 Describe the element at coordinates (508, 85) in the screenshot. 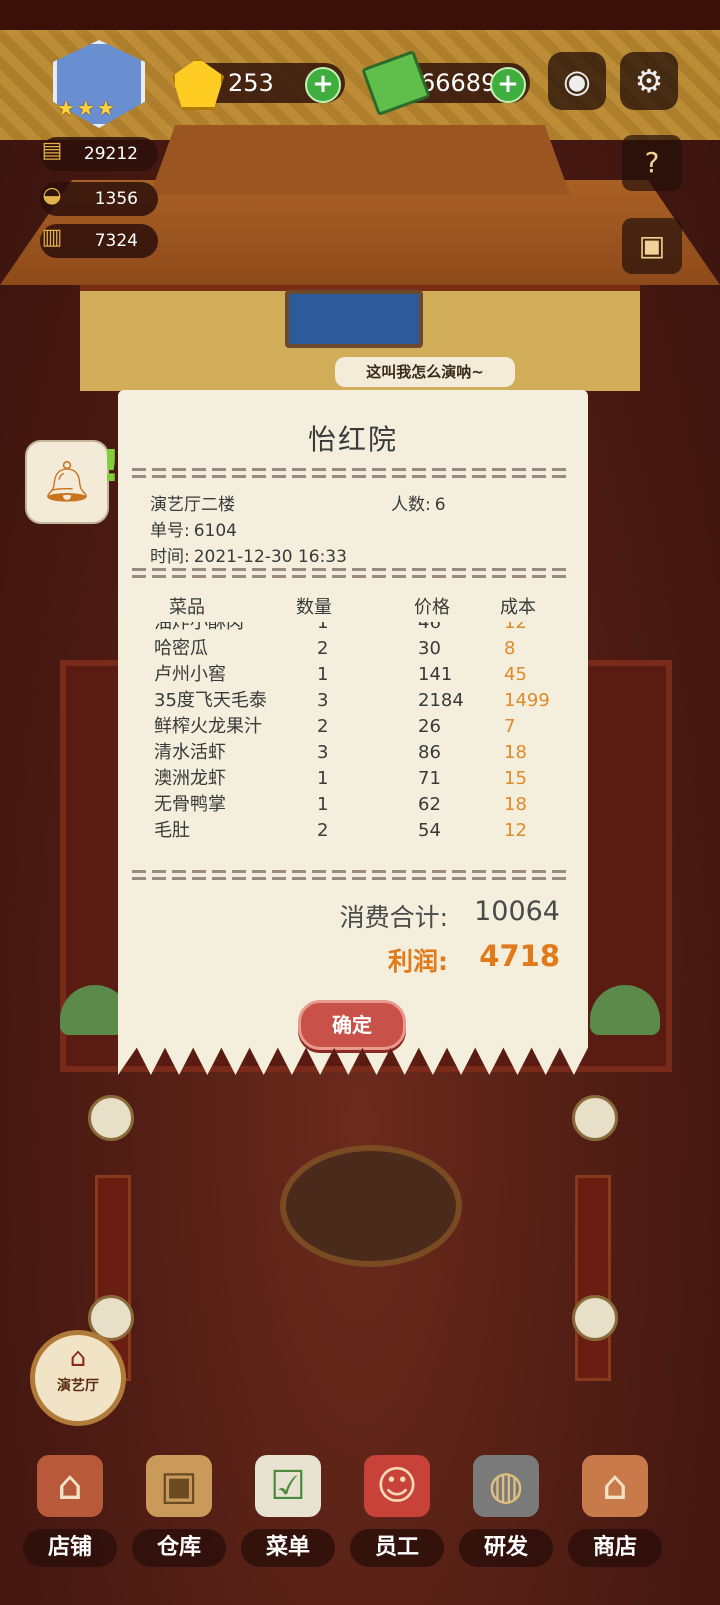

I see `add-cash-button: +` at that location.